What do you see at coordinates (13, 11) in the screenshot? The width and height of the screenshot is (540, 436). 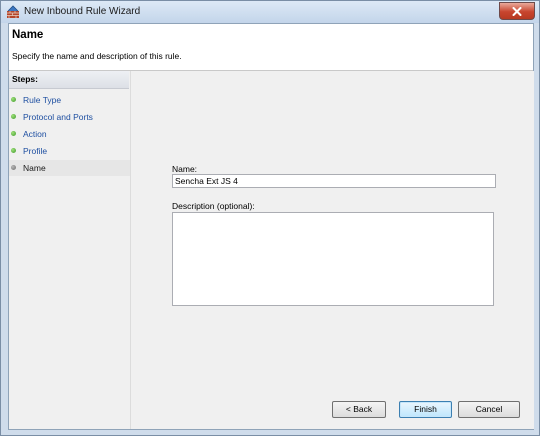 I see `firewall-icon` at bounding box center [13, 11].